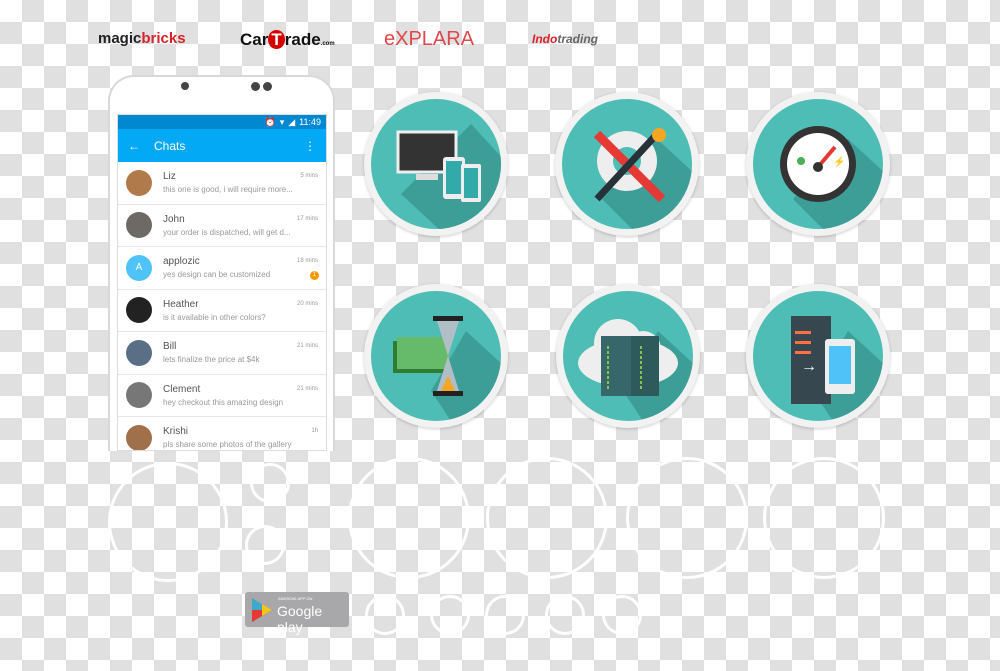 This screenshot has width=1000, height=671. I want to click on devices-icon, so click(436, 164).